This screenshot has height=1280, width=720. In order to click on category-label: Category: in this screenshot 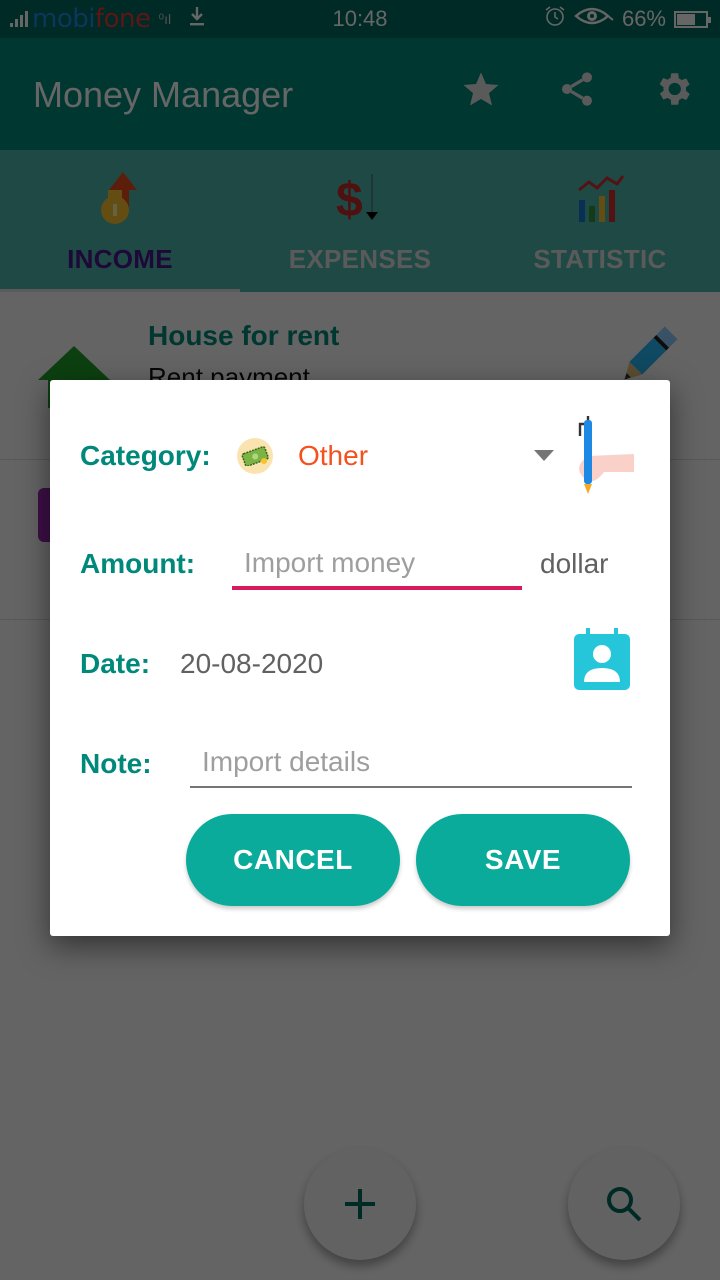, I will do `click(145, 455)`.